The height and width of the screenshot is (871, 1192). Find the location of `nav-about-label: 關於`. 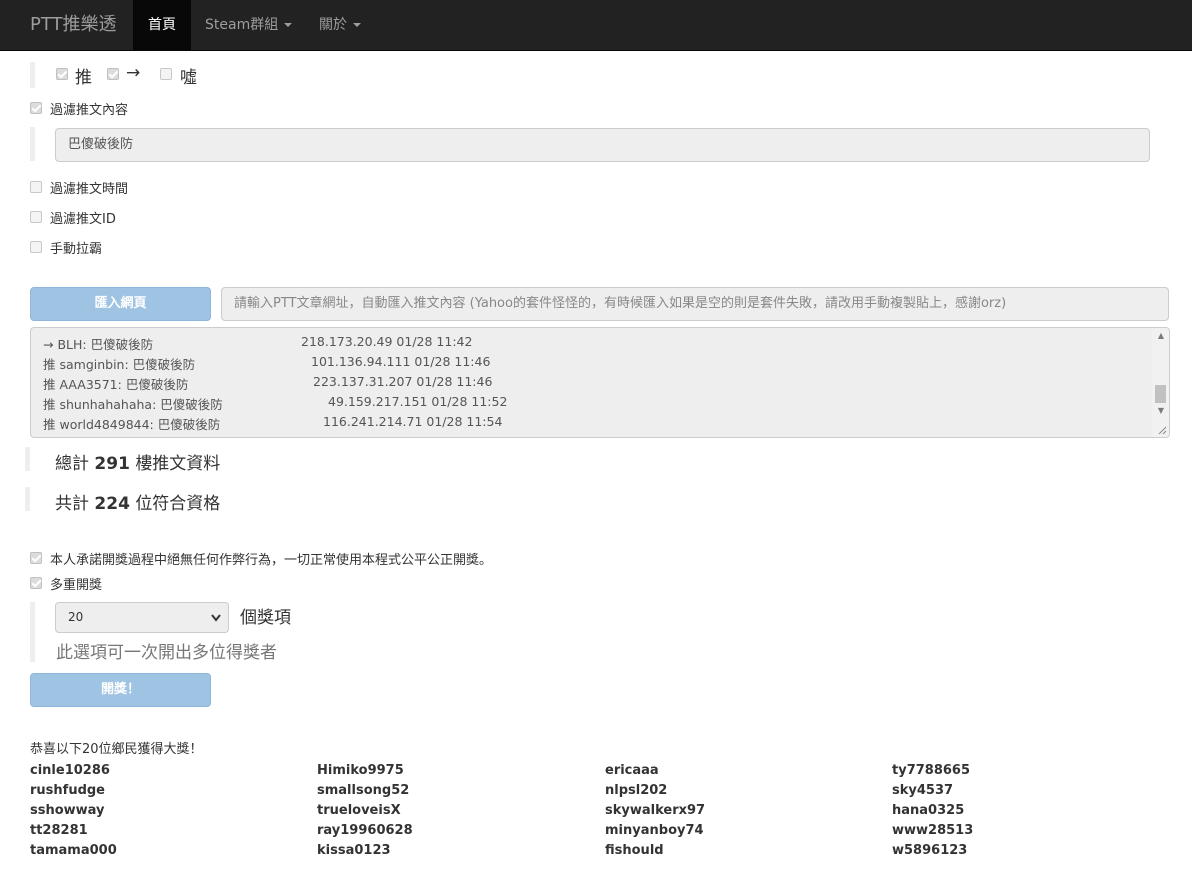

nav-about-label: 關於 is located at coordinates (333, 25).